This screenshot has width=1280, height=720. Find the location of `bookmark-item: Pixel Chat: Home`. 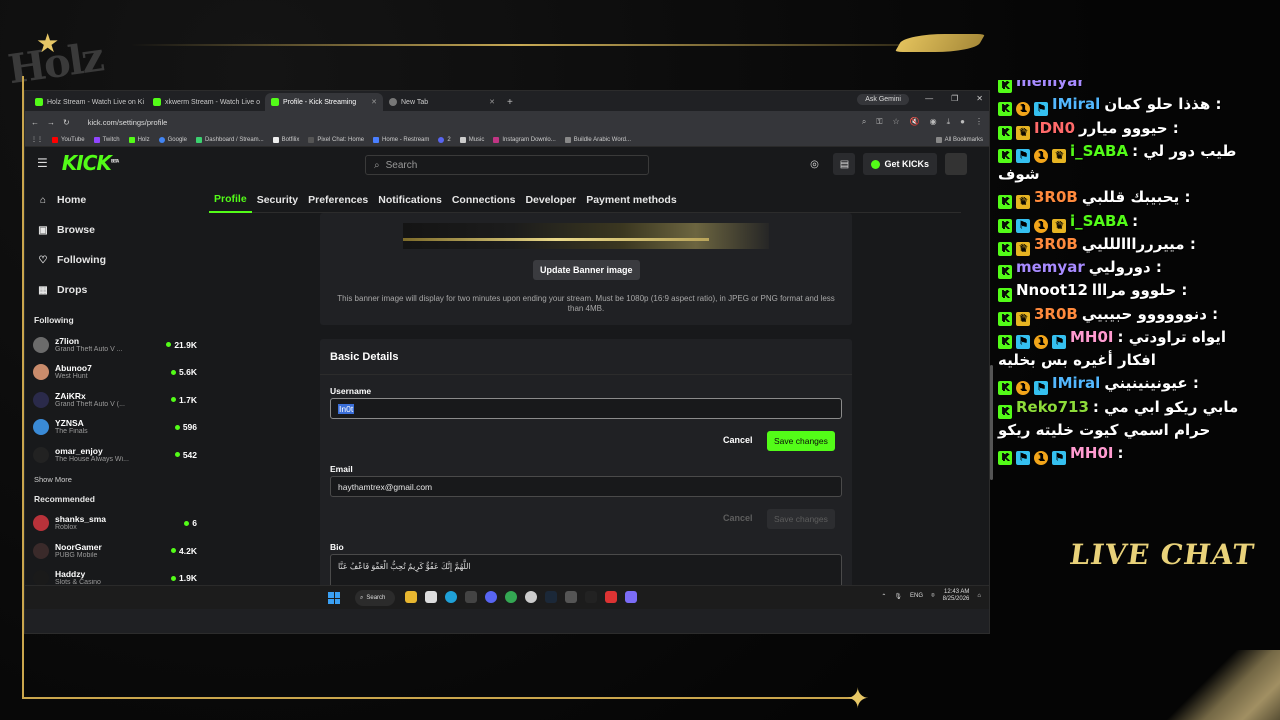

bookmark-item: Pixel Chat: Home is located at coordinates (336, 139).